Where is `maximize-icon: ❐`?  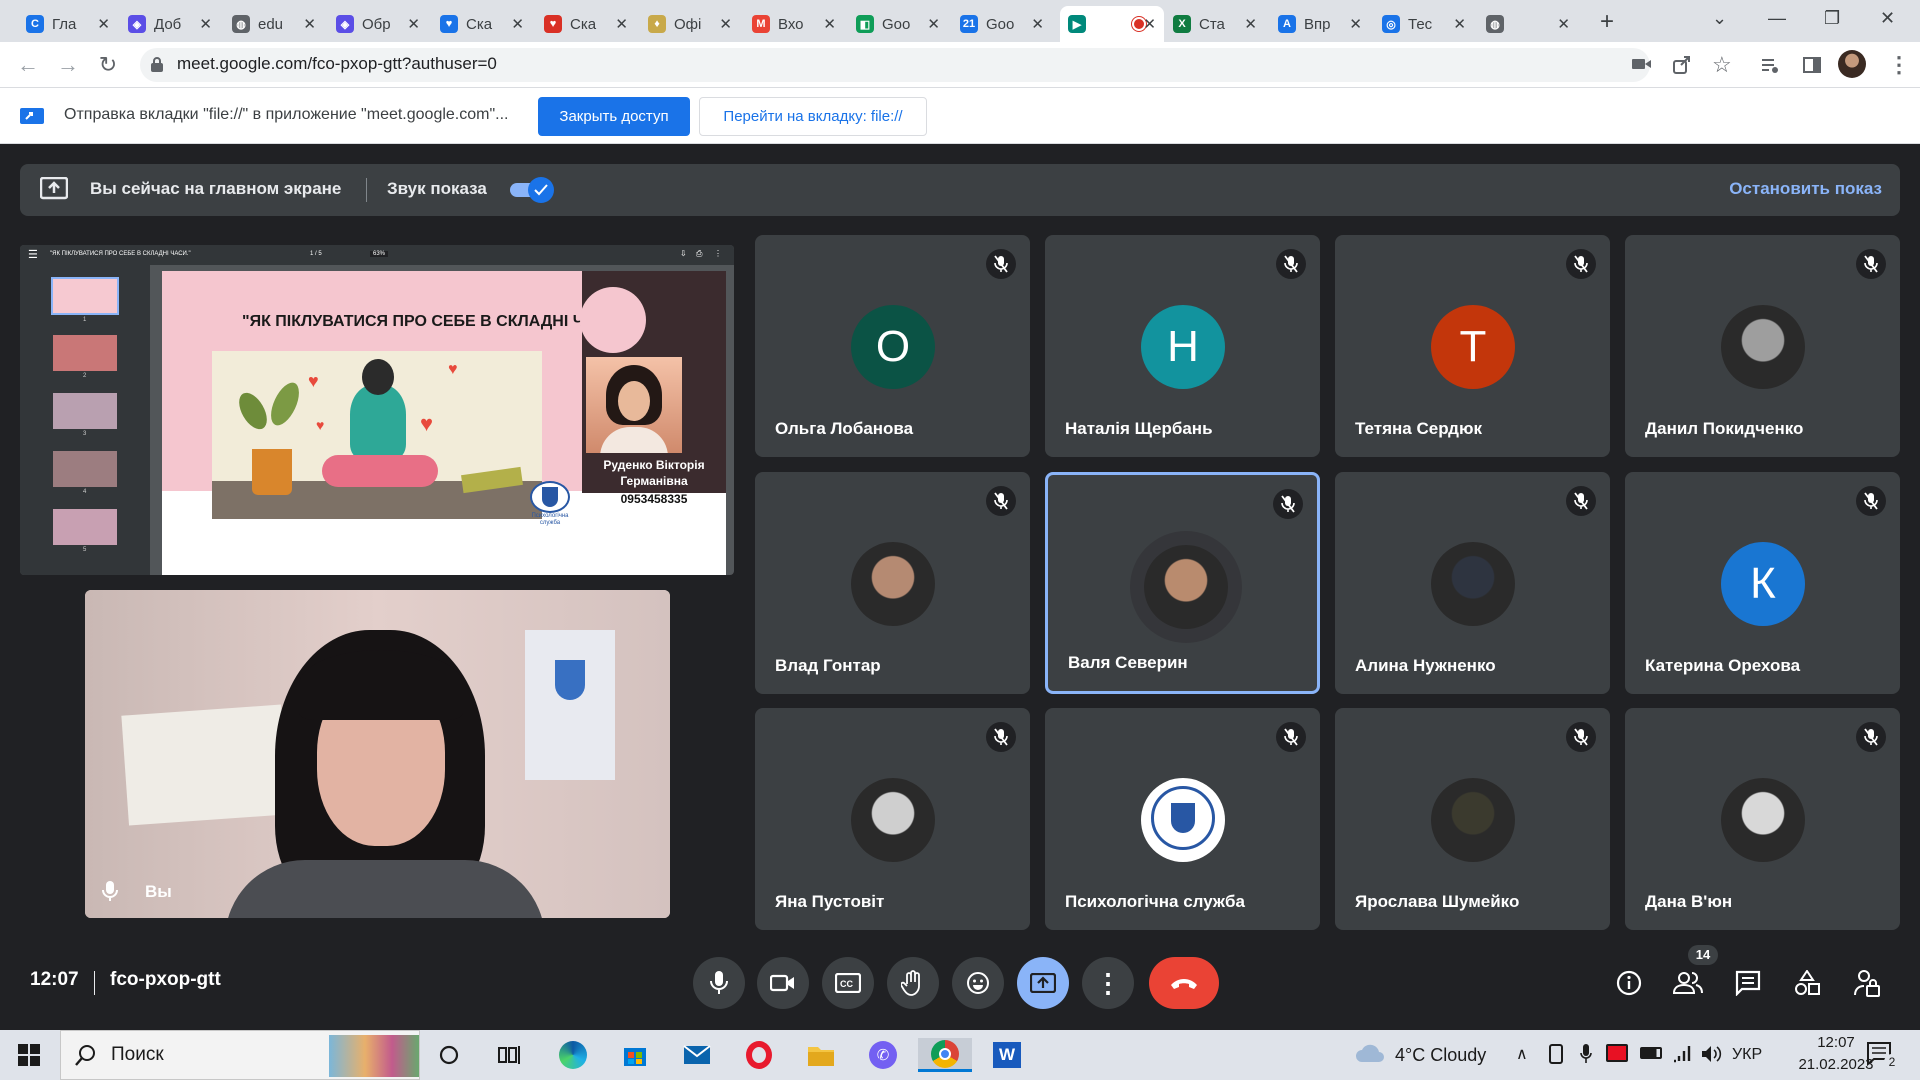 maximize-icon: ❐ is located at coordinates (1832, 18).